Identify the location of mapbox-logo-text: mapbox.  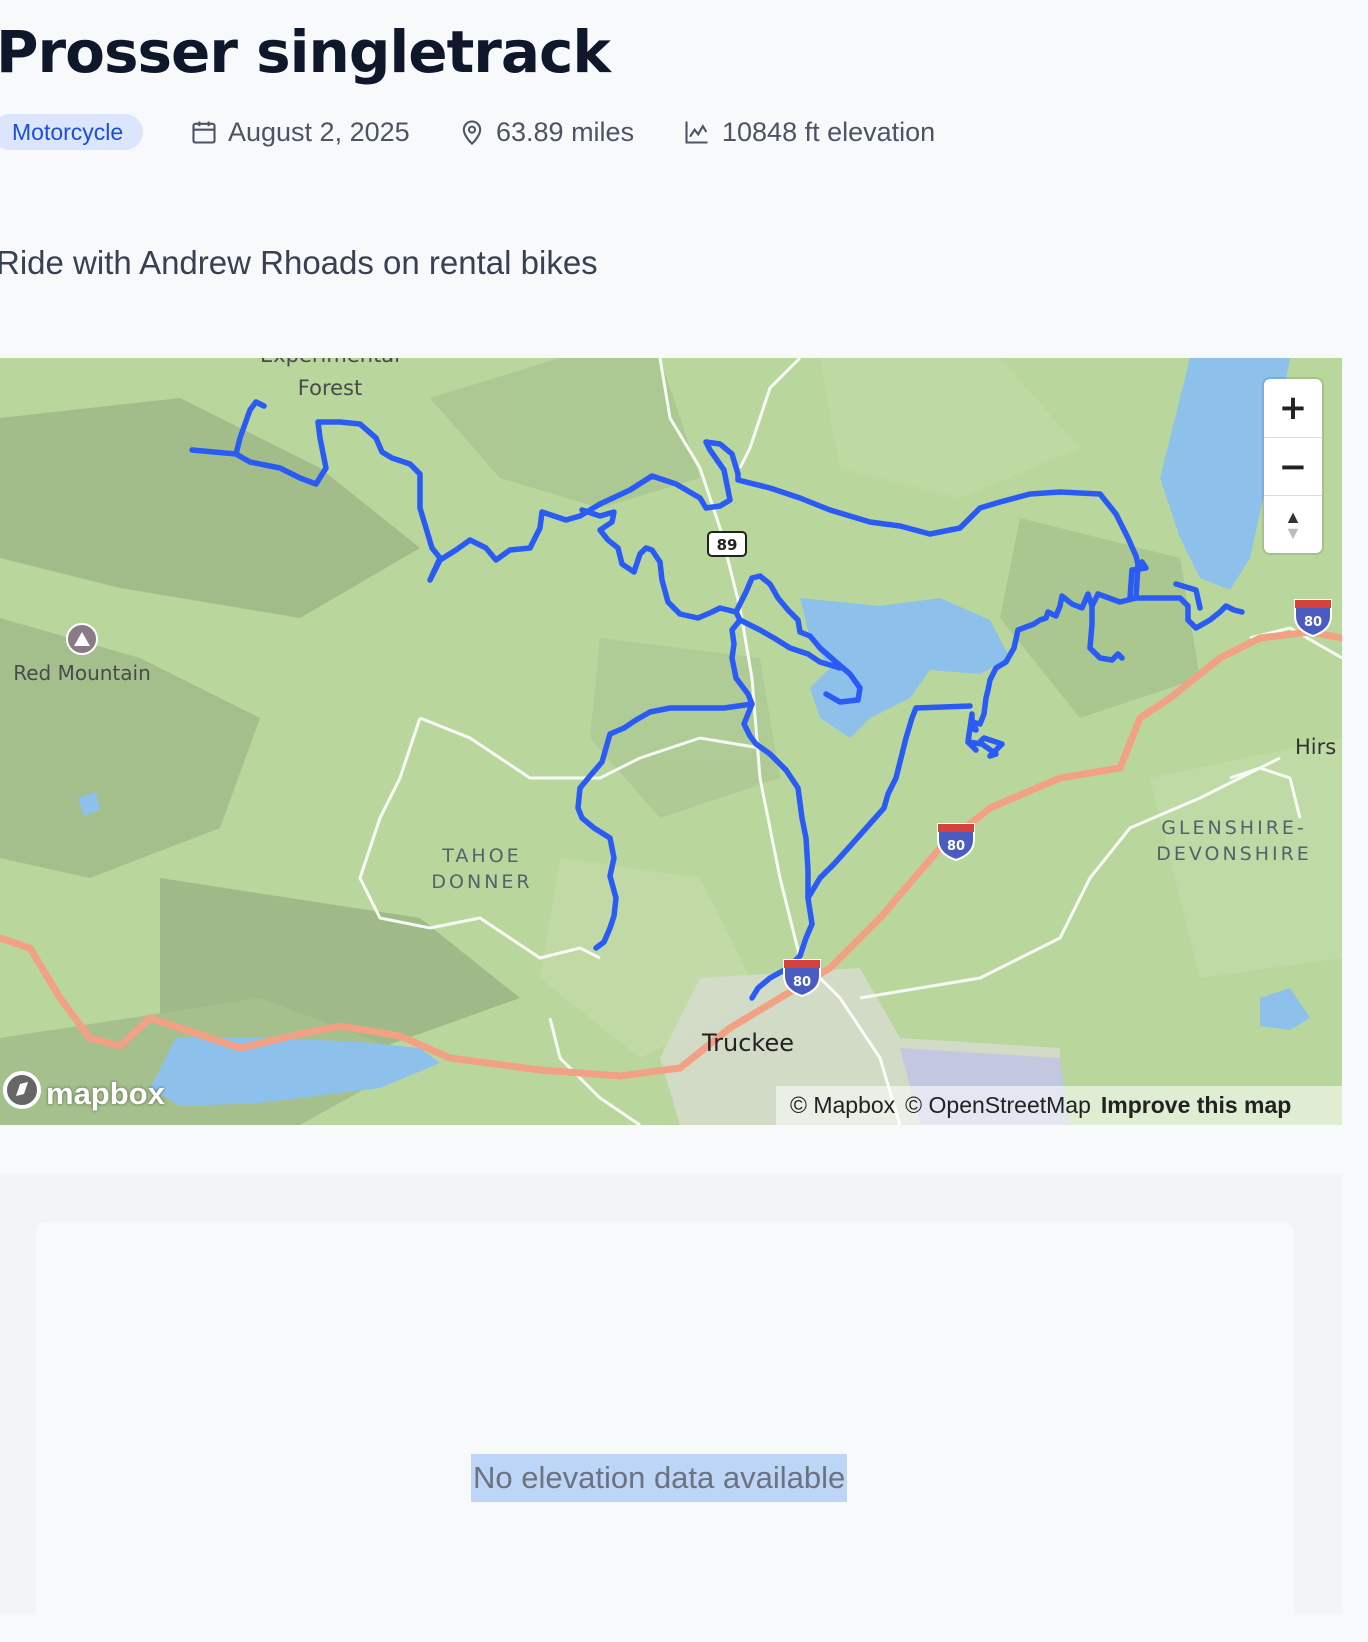
(105, 1093).